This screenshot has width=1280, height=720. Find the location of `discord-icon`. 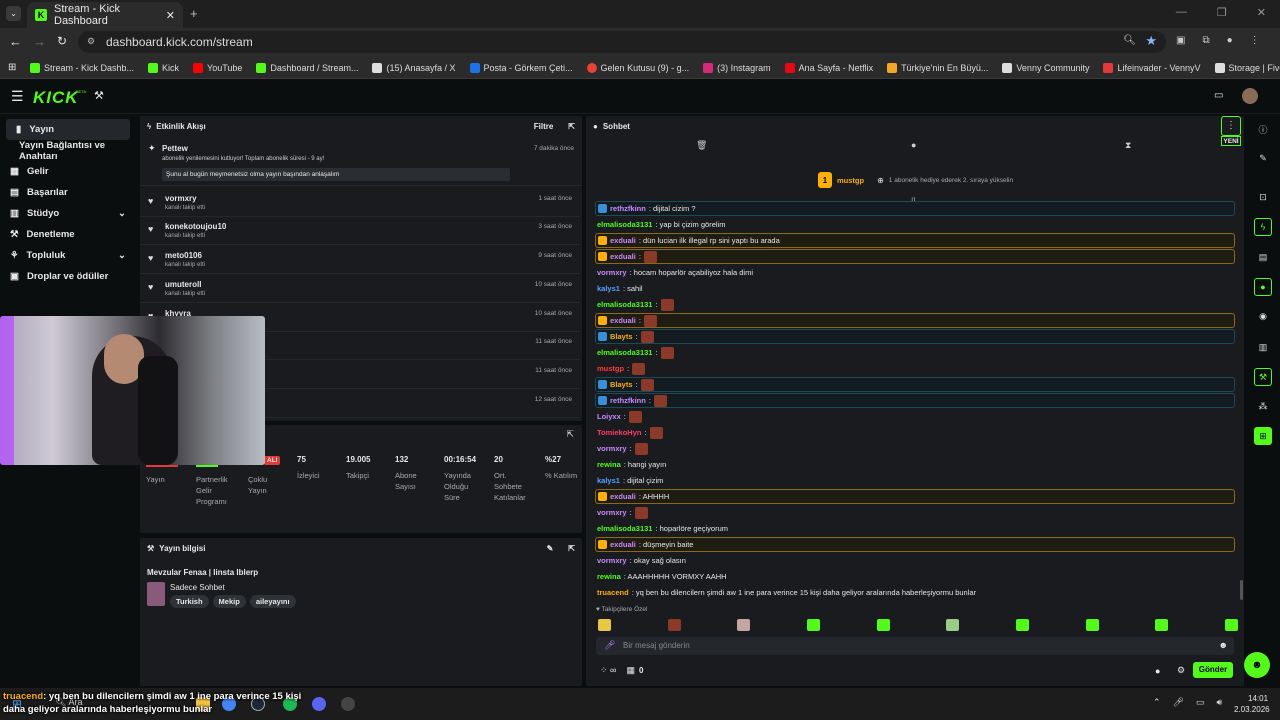

discord-icon is located at coordinates (319, 704).